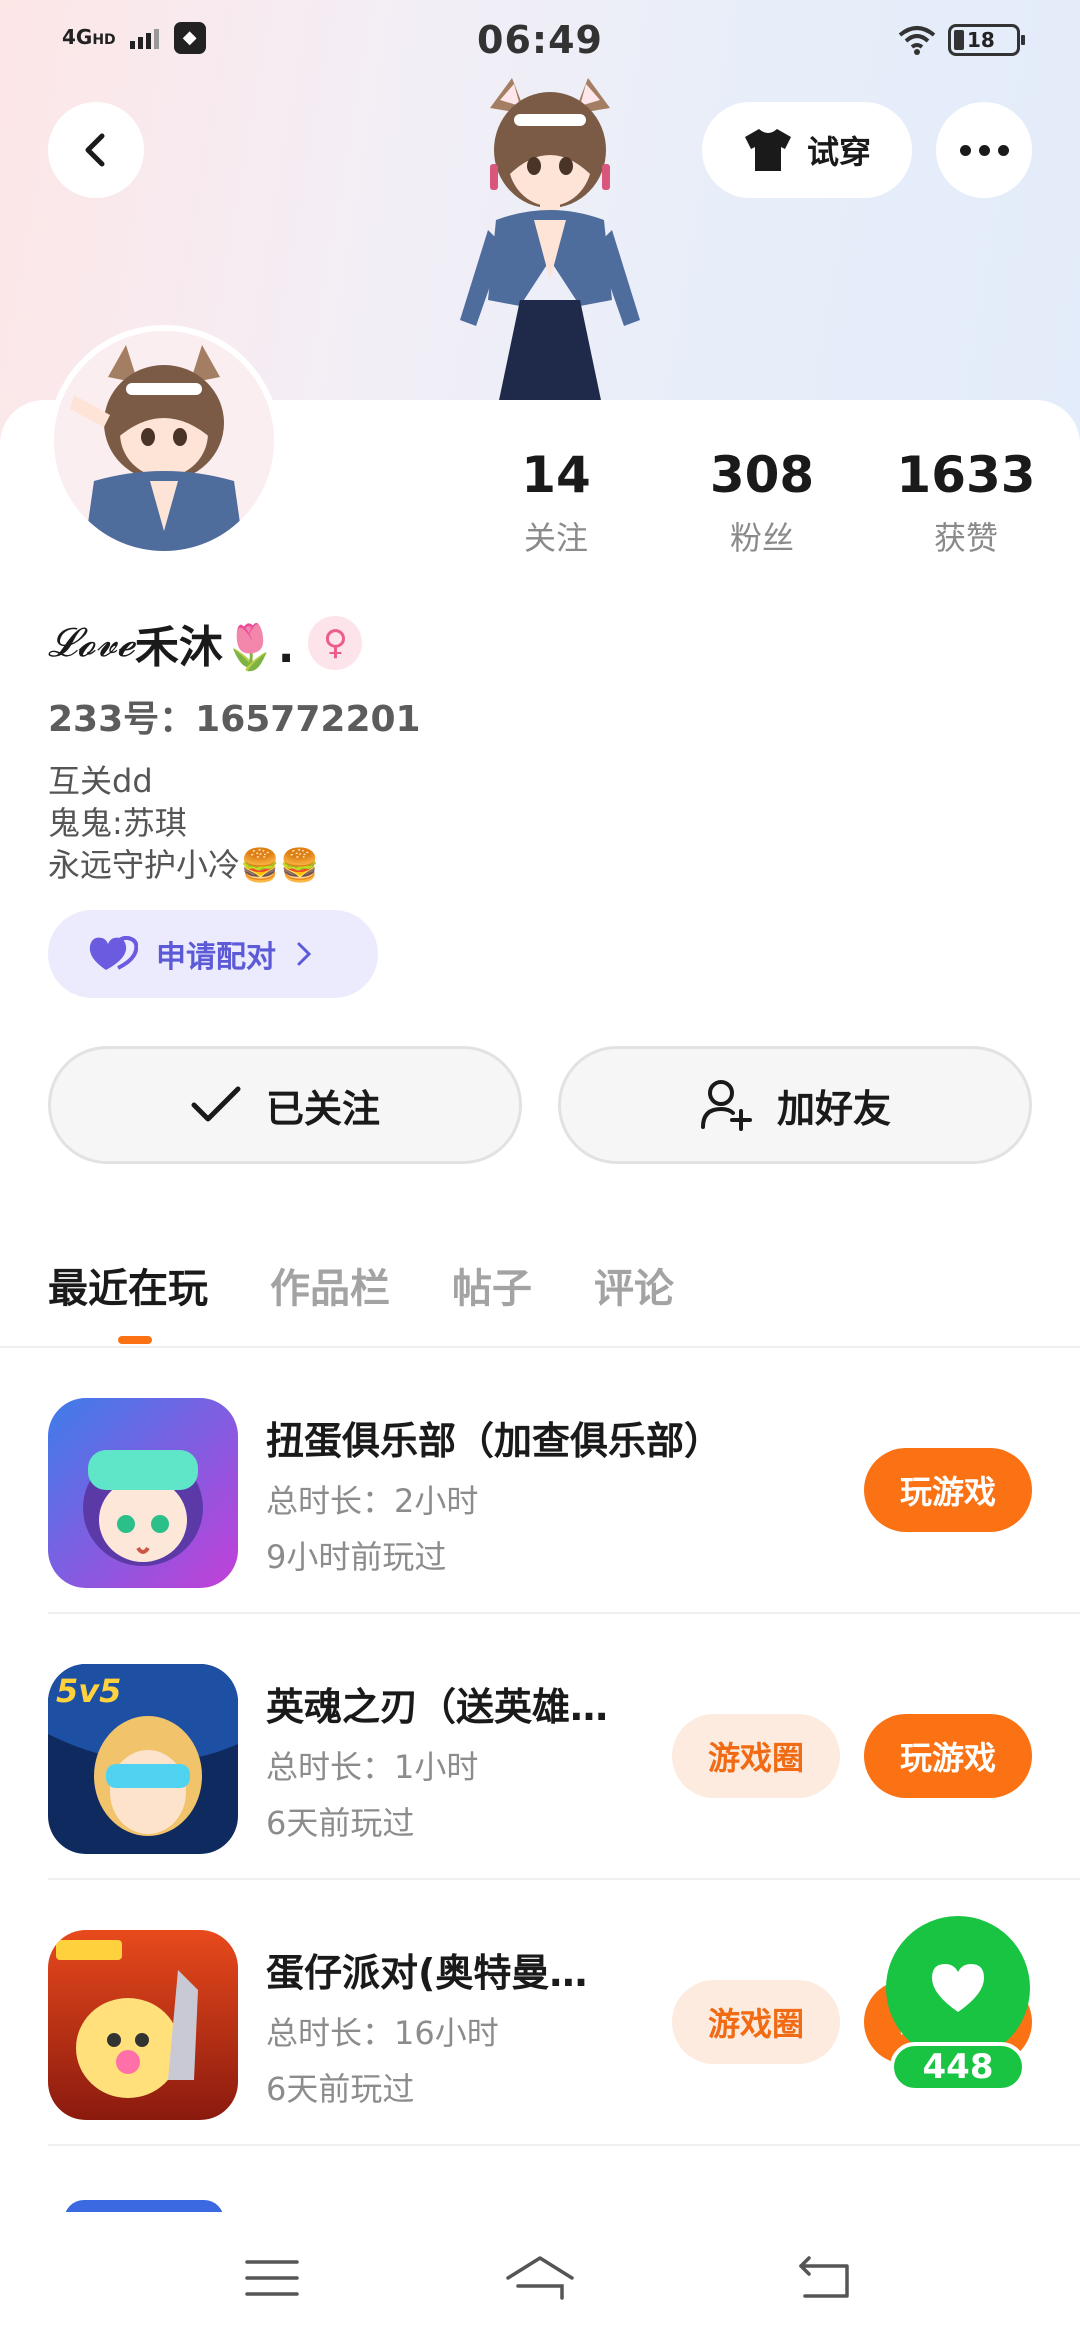 This screenshot has height=2340, width=1080. I want to click on home-button, so click(540, 2278).